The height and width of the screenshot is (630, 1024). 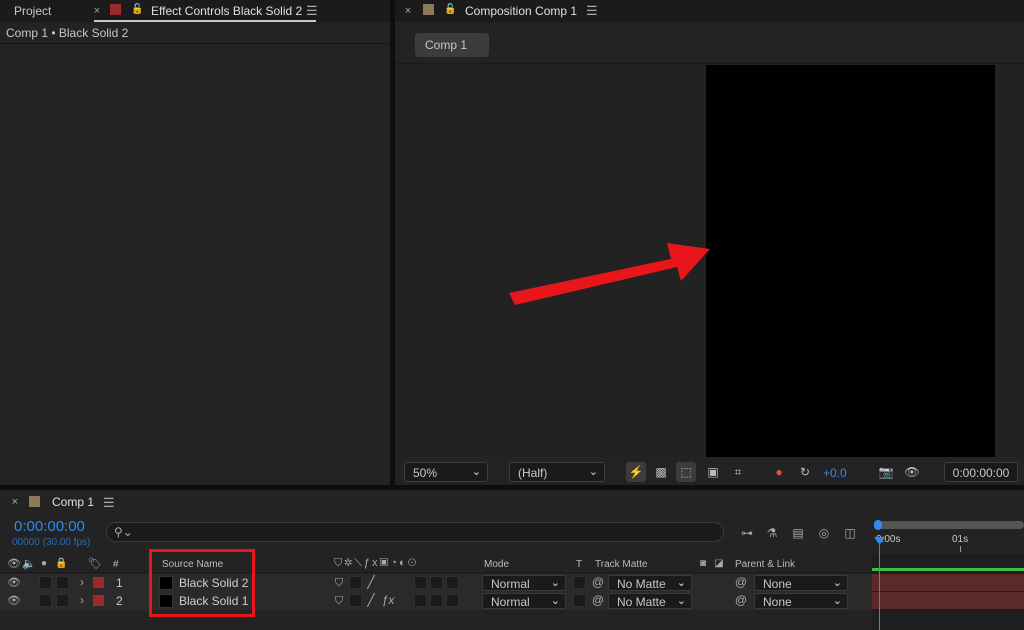 I want to click on audio-toggle-icon: 🔈, so click(x=29, y=564).